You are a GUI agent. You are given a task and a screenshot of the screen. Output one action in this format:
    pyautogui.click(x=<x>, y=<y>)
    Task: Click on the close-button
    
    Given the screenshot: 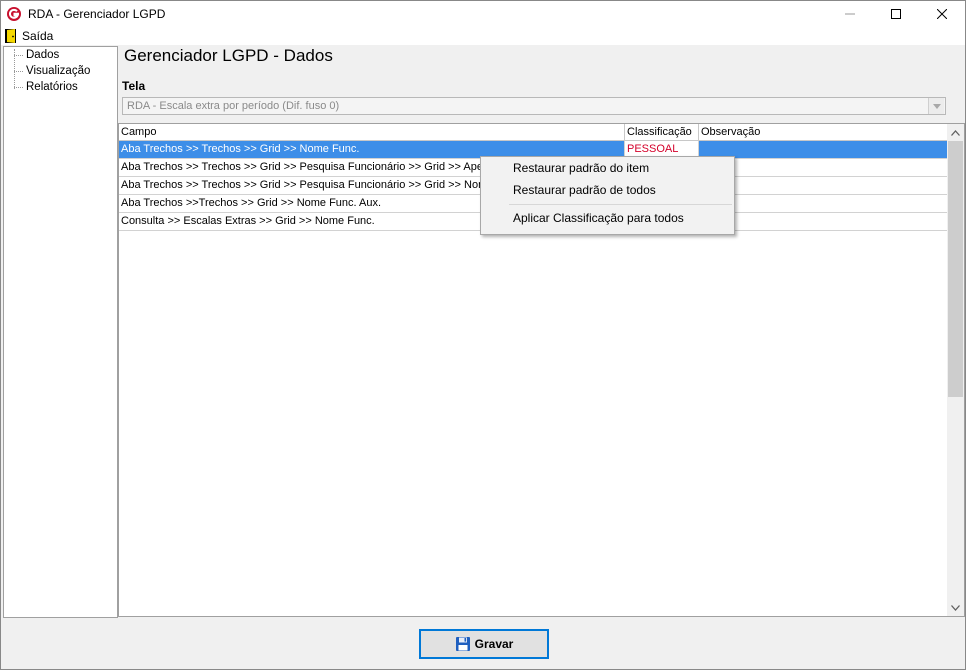 What is the action you would take?
    pyautogui.click(x=942, y=13)
    